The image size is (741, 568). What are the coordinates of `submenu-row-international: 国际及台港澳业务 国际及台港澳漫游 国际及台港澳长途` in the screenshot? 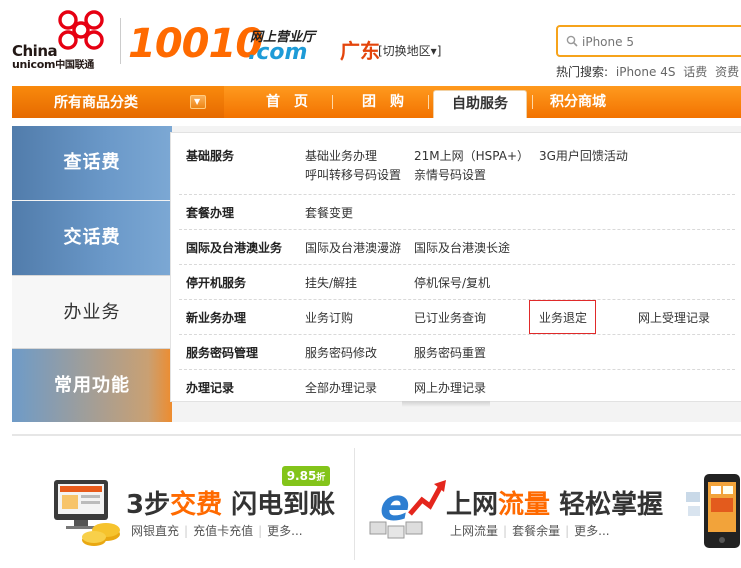 It's located at (457, 247).